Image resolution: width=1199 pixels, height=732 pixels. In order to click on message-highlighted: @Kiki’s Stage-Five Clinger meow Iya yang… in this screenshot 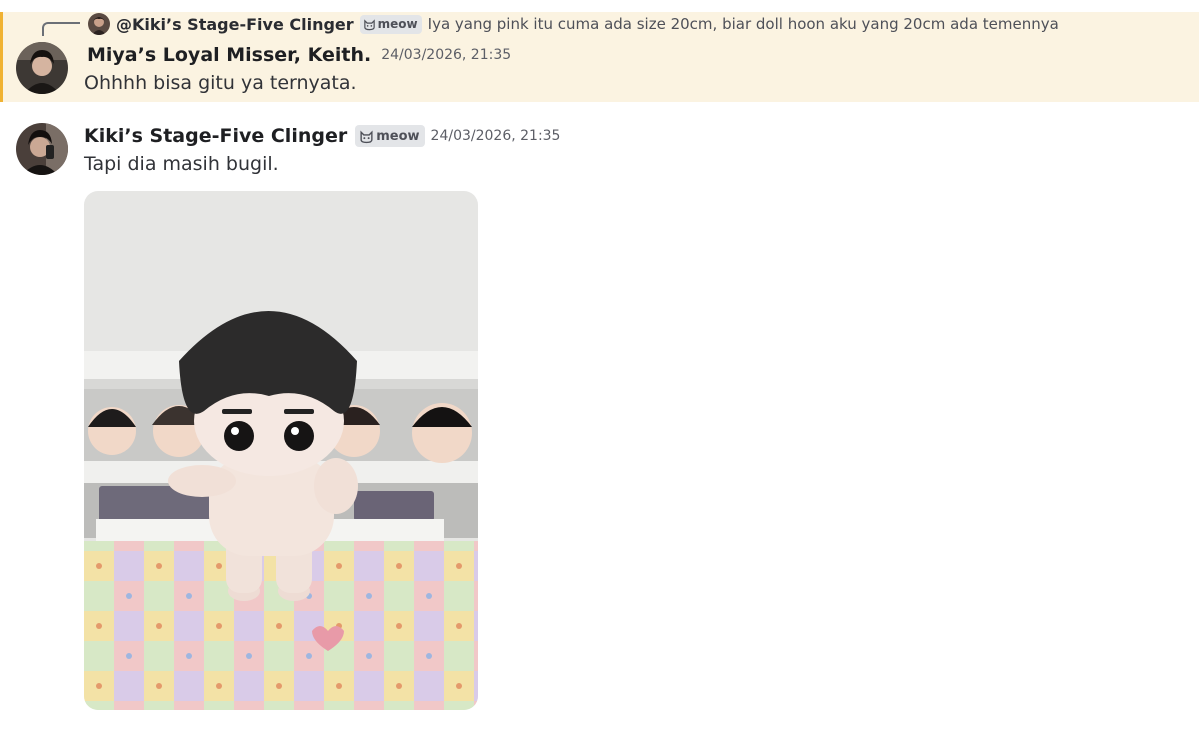, I will do `click(599, 57)`.